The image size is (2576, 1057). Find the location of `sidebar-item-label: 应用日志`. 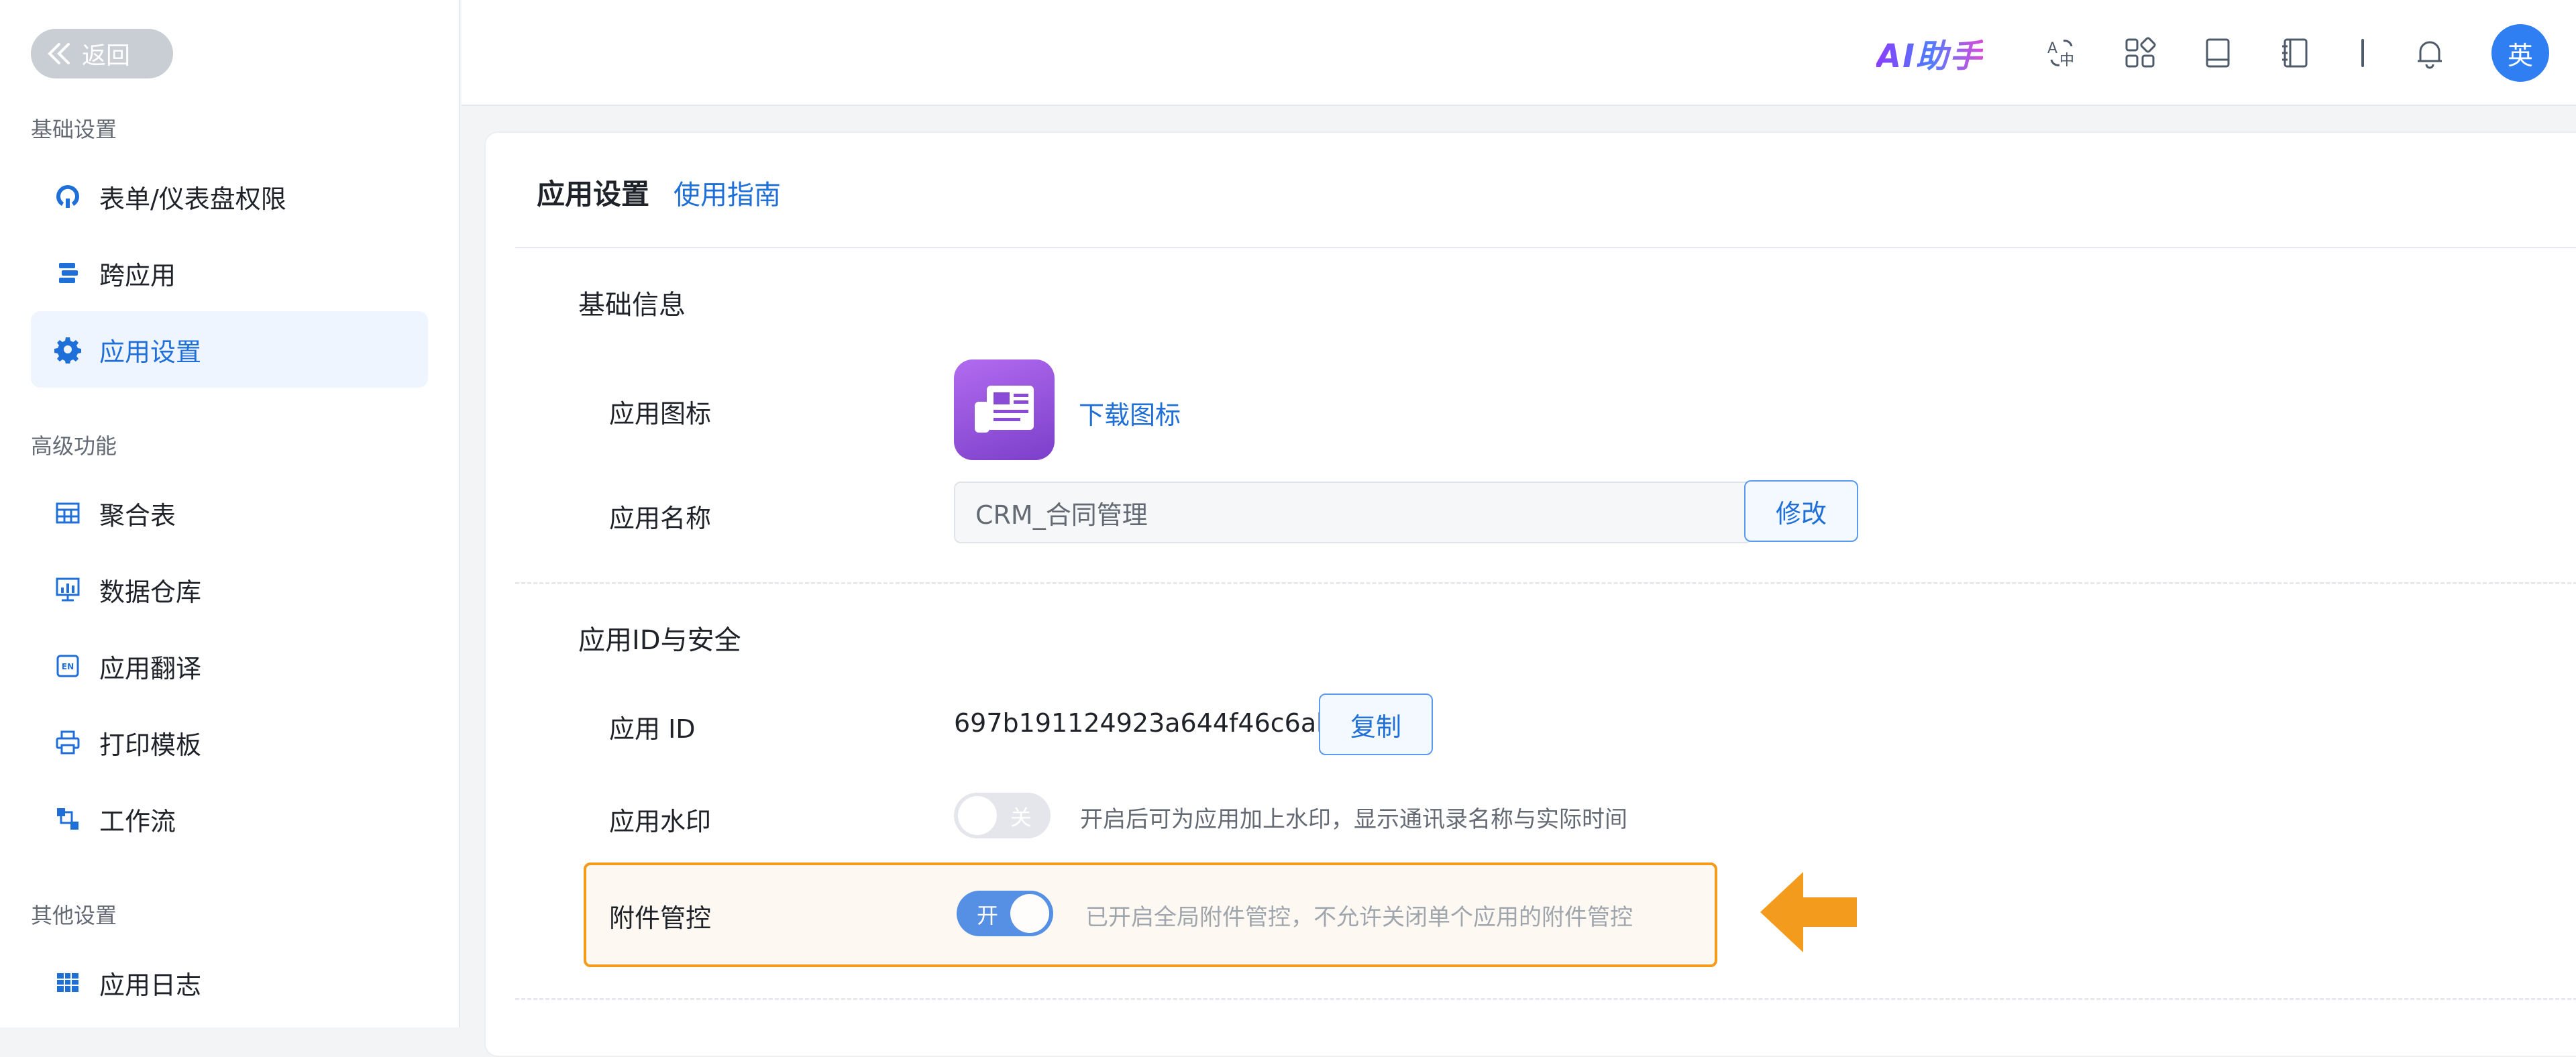

sidebar-item-label: 应用日志 is located at coordinates (150, 983).